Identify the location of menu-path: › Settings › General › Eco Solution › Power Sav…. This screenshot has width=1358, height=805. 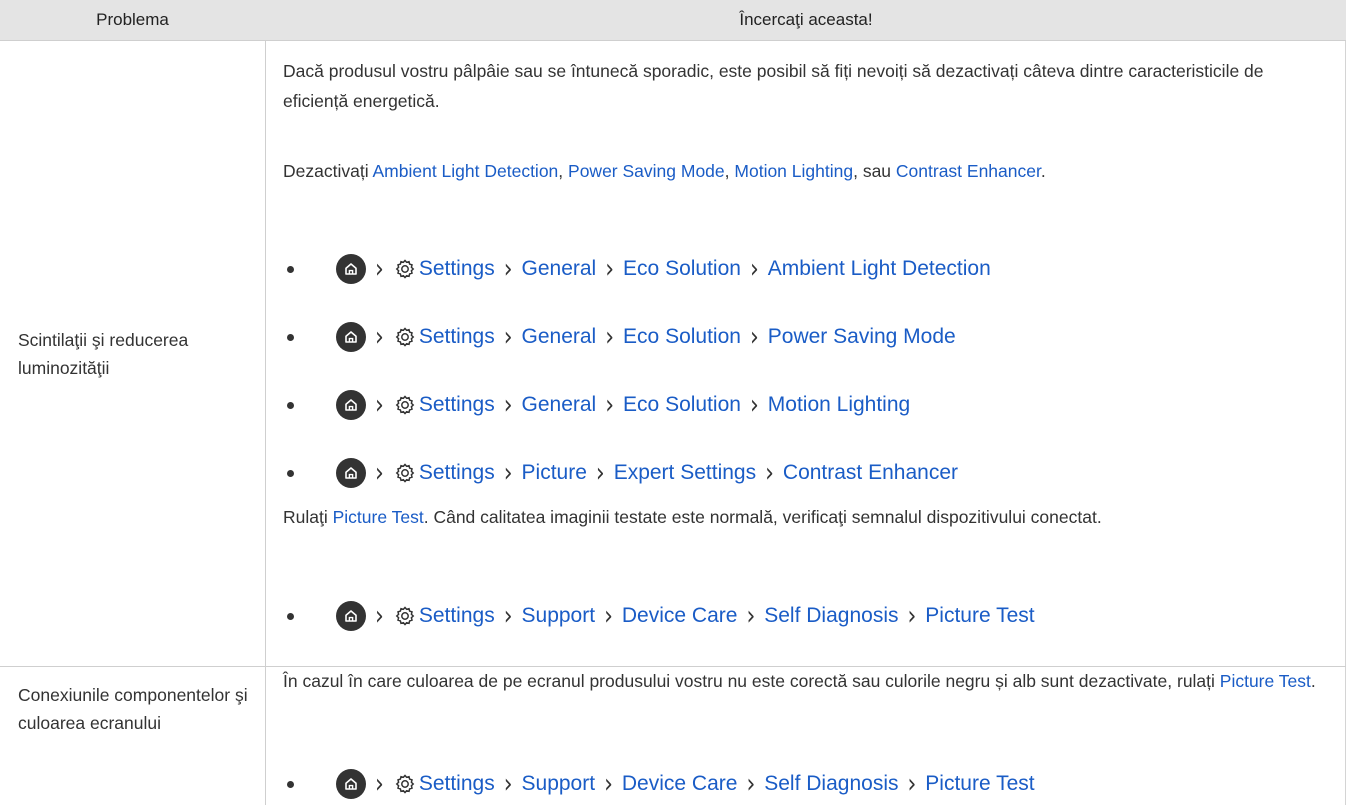
(619, 337).